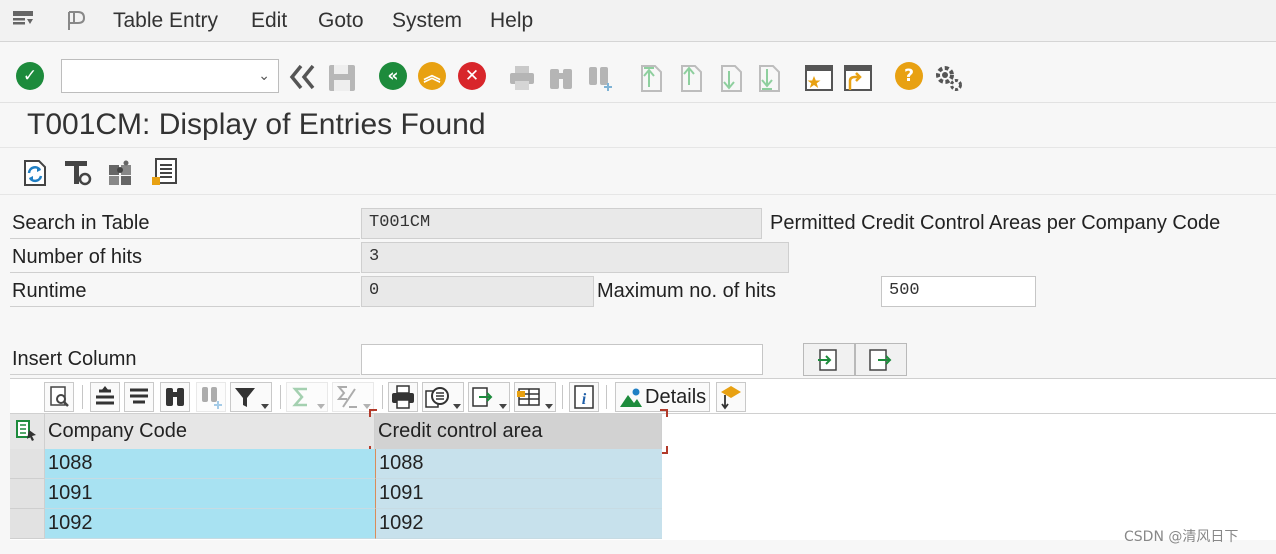 This screenshot has width=1276, height=554. What do you see at coordinates (489, 397) in the screenshot?
I see `export-icon` at bounding box center [489, 397].